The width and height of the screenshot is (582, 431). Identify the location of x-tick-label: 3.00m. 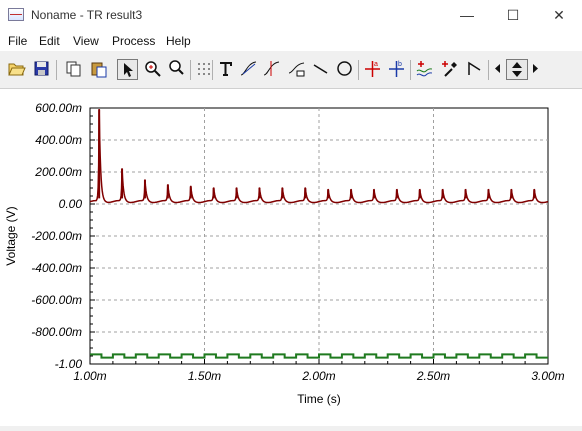
(547, 376).